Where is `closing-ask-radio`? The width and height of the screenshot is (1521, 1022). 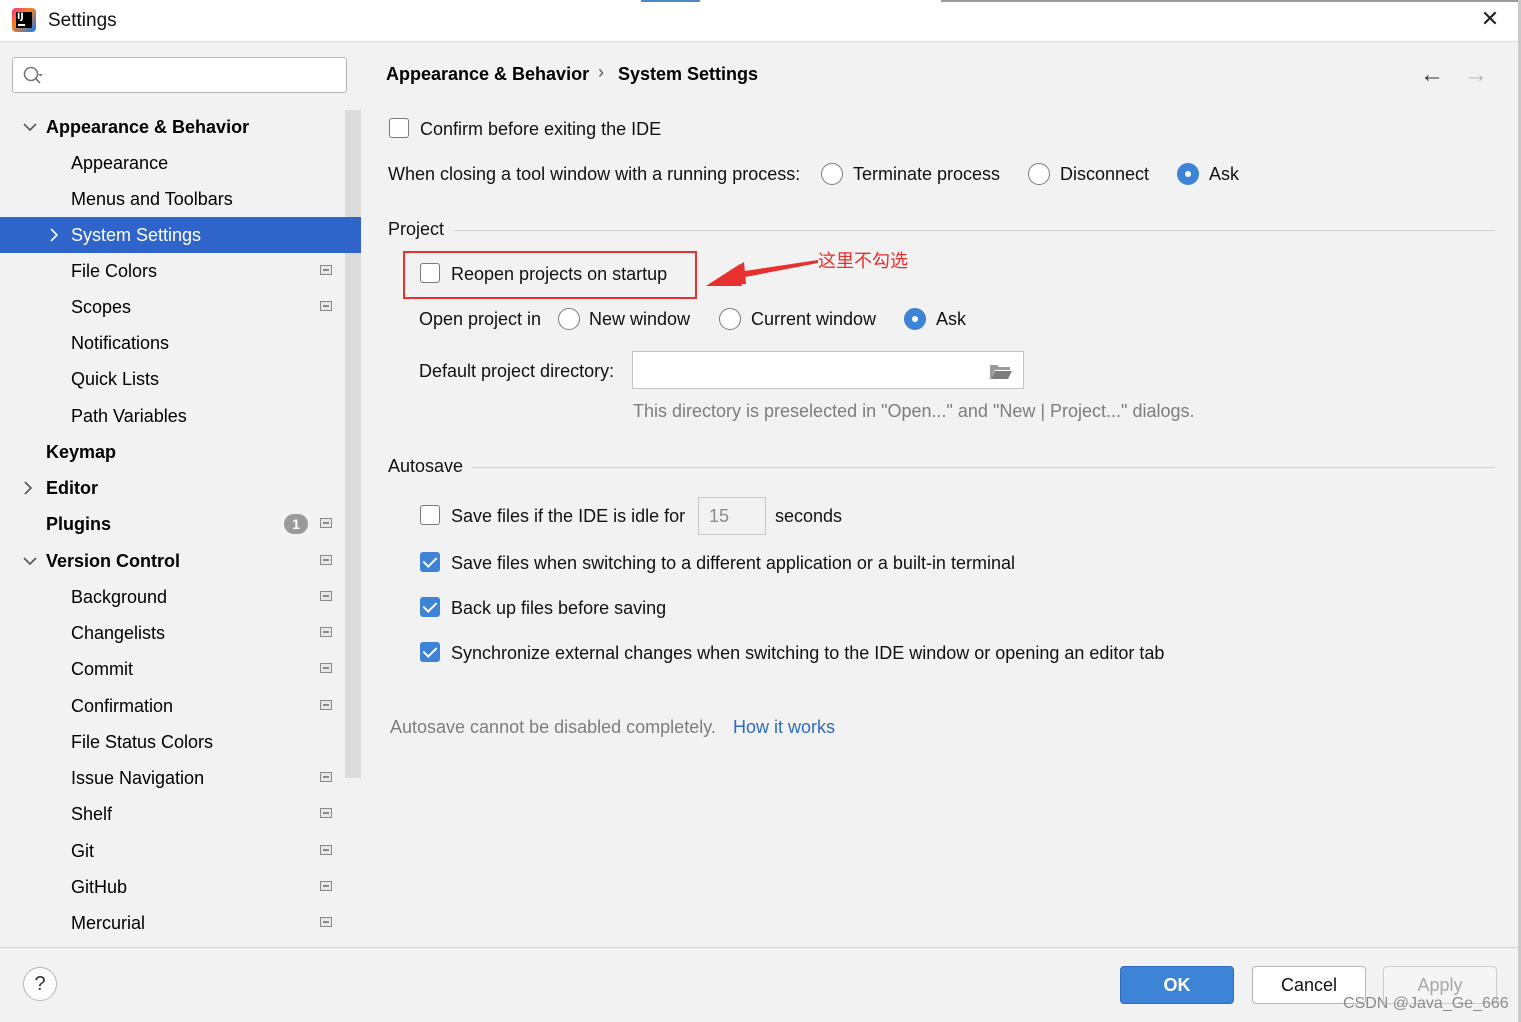 closing-ask-radio is located at coordinates (1188, 174).